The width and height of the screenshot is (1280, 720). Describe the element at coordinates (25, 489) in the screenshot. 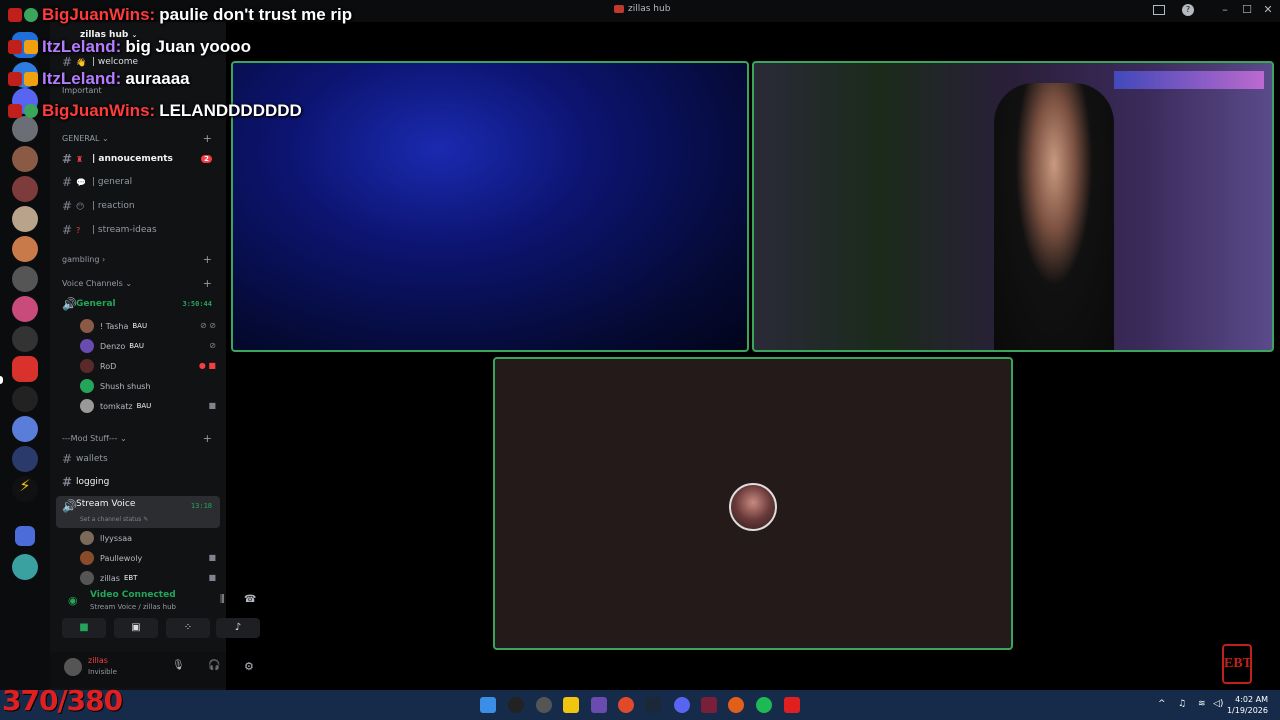

I see `lightning-icon: ⚡` at that location.